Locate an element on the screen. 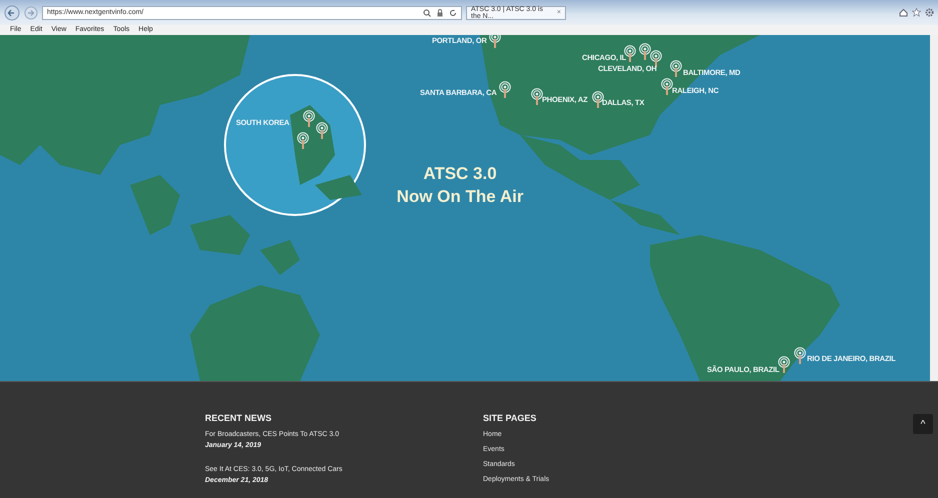 The image size is (938, 498). headline: ATSC 3.0 is located at coordinates (460, 174).